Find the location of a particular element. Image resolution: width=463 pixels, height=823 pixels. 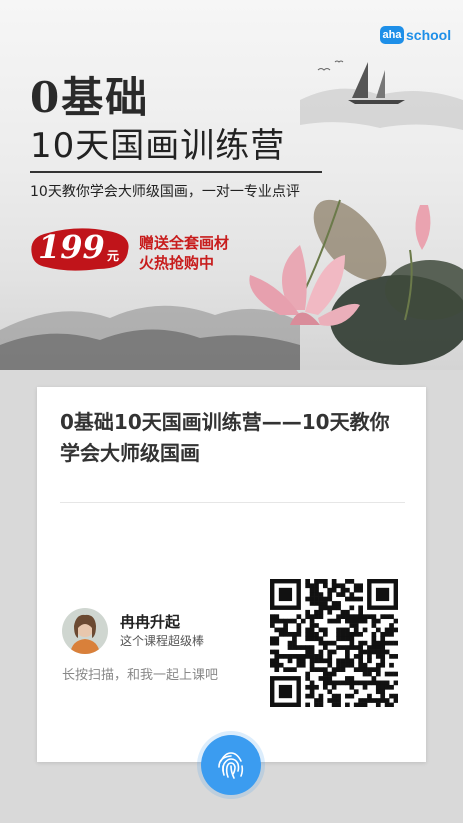

price-value: 199 is located at coordinates (71, 247).